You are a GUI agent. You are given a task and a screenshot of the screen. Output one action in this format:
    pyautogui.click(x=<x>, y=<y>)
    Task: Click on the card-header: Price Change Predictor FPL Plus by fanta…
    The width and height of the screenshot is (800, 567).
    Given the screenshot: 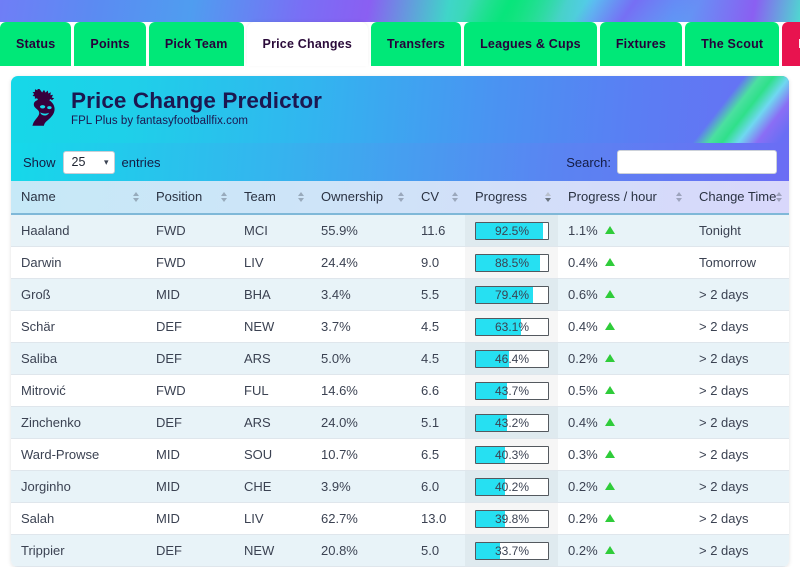 What is the action you would take?
    pyautogui.click(x=400, y=109)
    